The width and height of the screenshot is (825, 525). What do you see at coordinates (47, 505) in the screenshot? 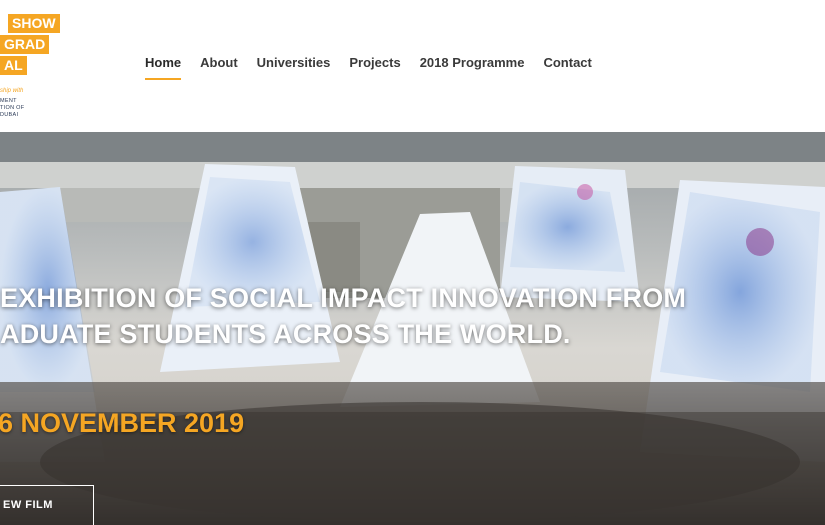
I see `view-film-button: EW FILM` at bounding box center [47, 505].